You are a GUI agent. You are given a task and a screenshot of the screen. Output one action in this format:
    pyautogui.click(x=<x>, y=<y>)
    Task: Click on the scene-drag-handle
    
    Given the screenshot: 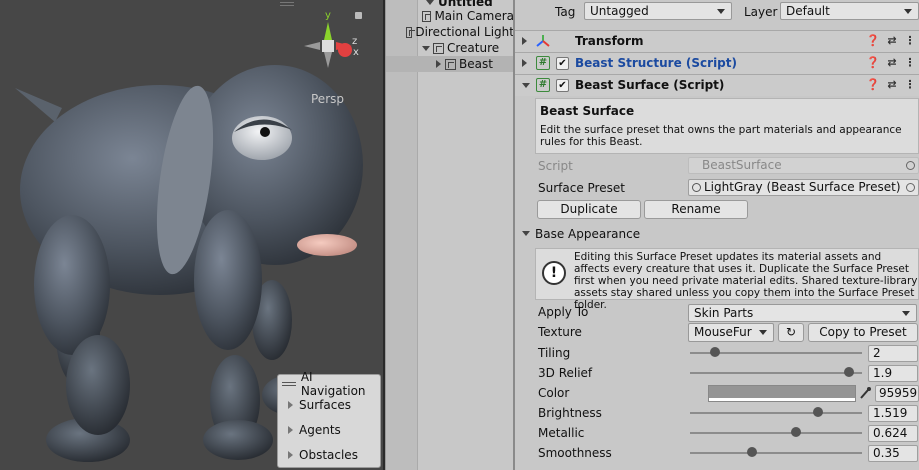 What is the action you would take?
    pyautogui.click(x=287, y=4)
    